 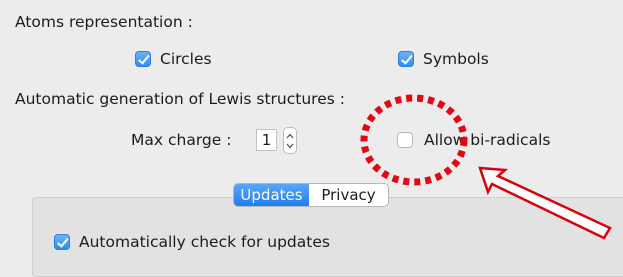 What do you see at coordinates (414, 140) in the screenshot?
I see `highlight-dotted-circle` at bounding box center [414, 140].